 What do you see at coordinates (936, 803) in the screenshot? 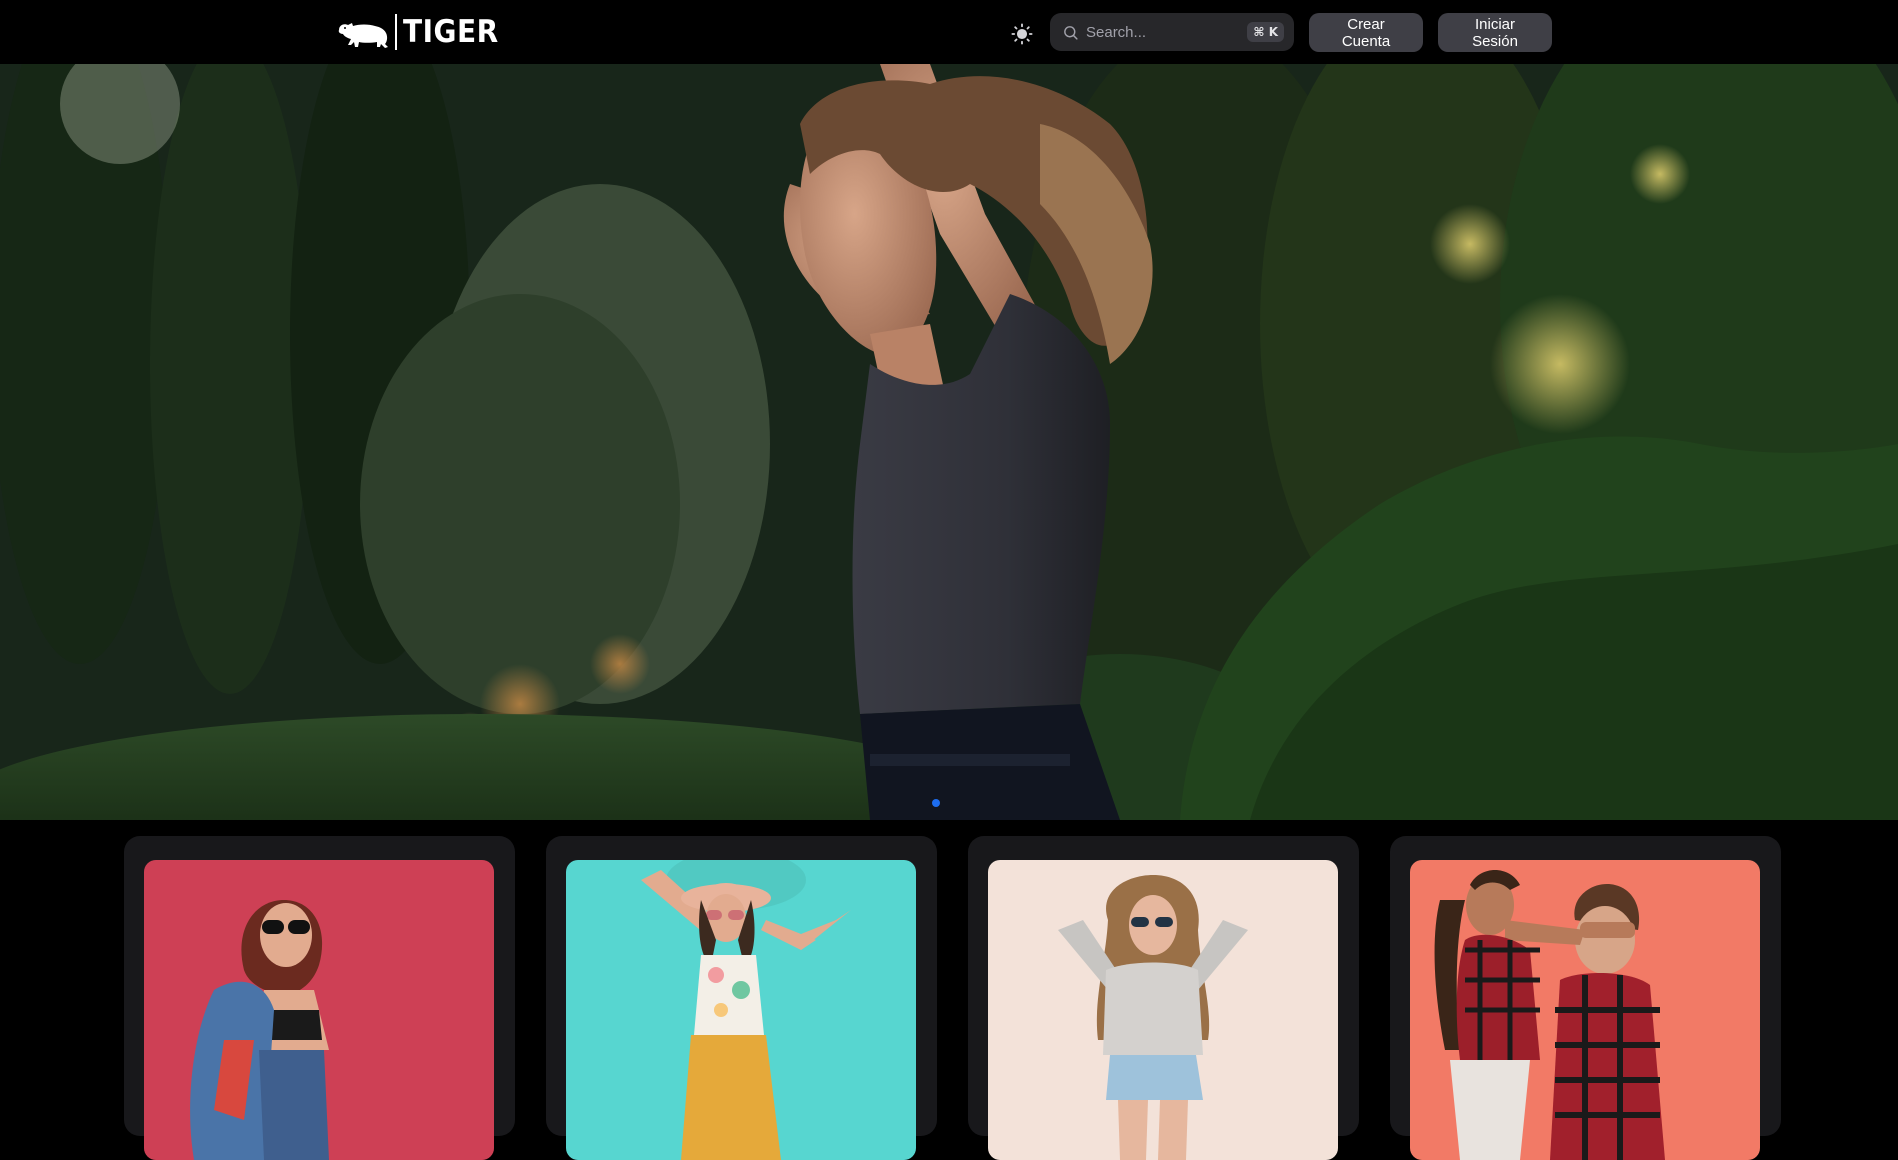
I see `carousel-indicator-active` at bounding box center [936, 803].